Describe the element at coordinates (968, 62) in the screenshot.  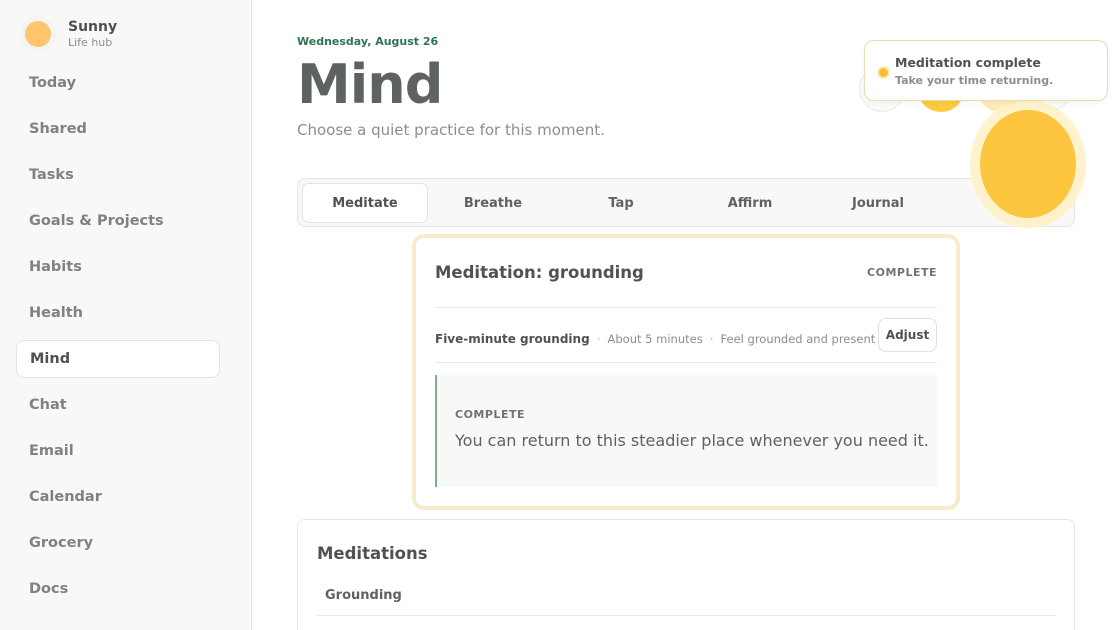
I see `toast-title: Meditation complete` at that location.